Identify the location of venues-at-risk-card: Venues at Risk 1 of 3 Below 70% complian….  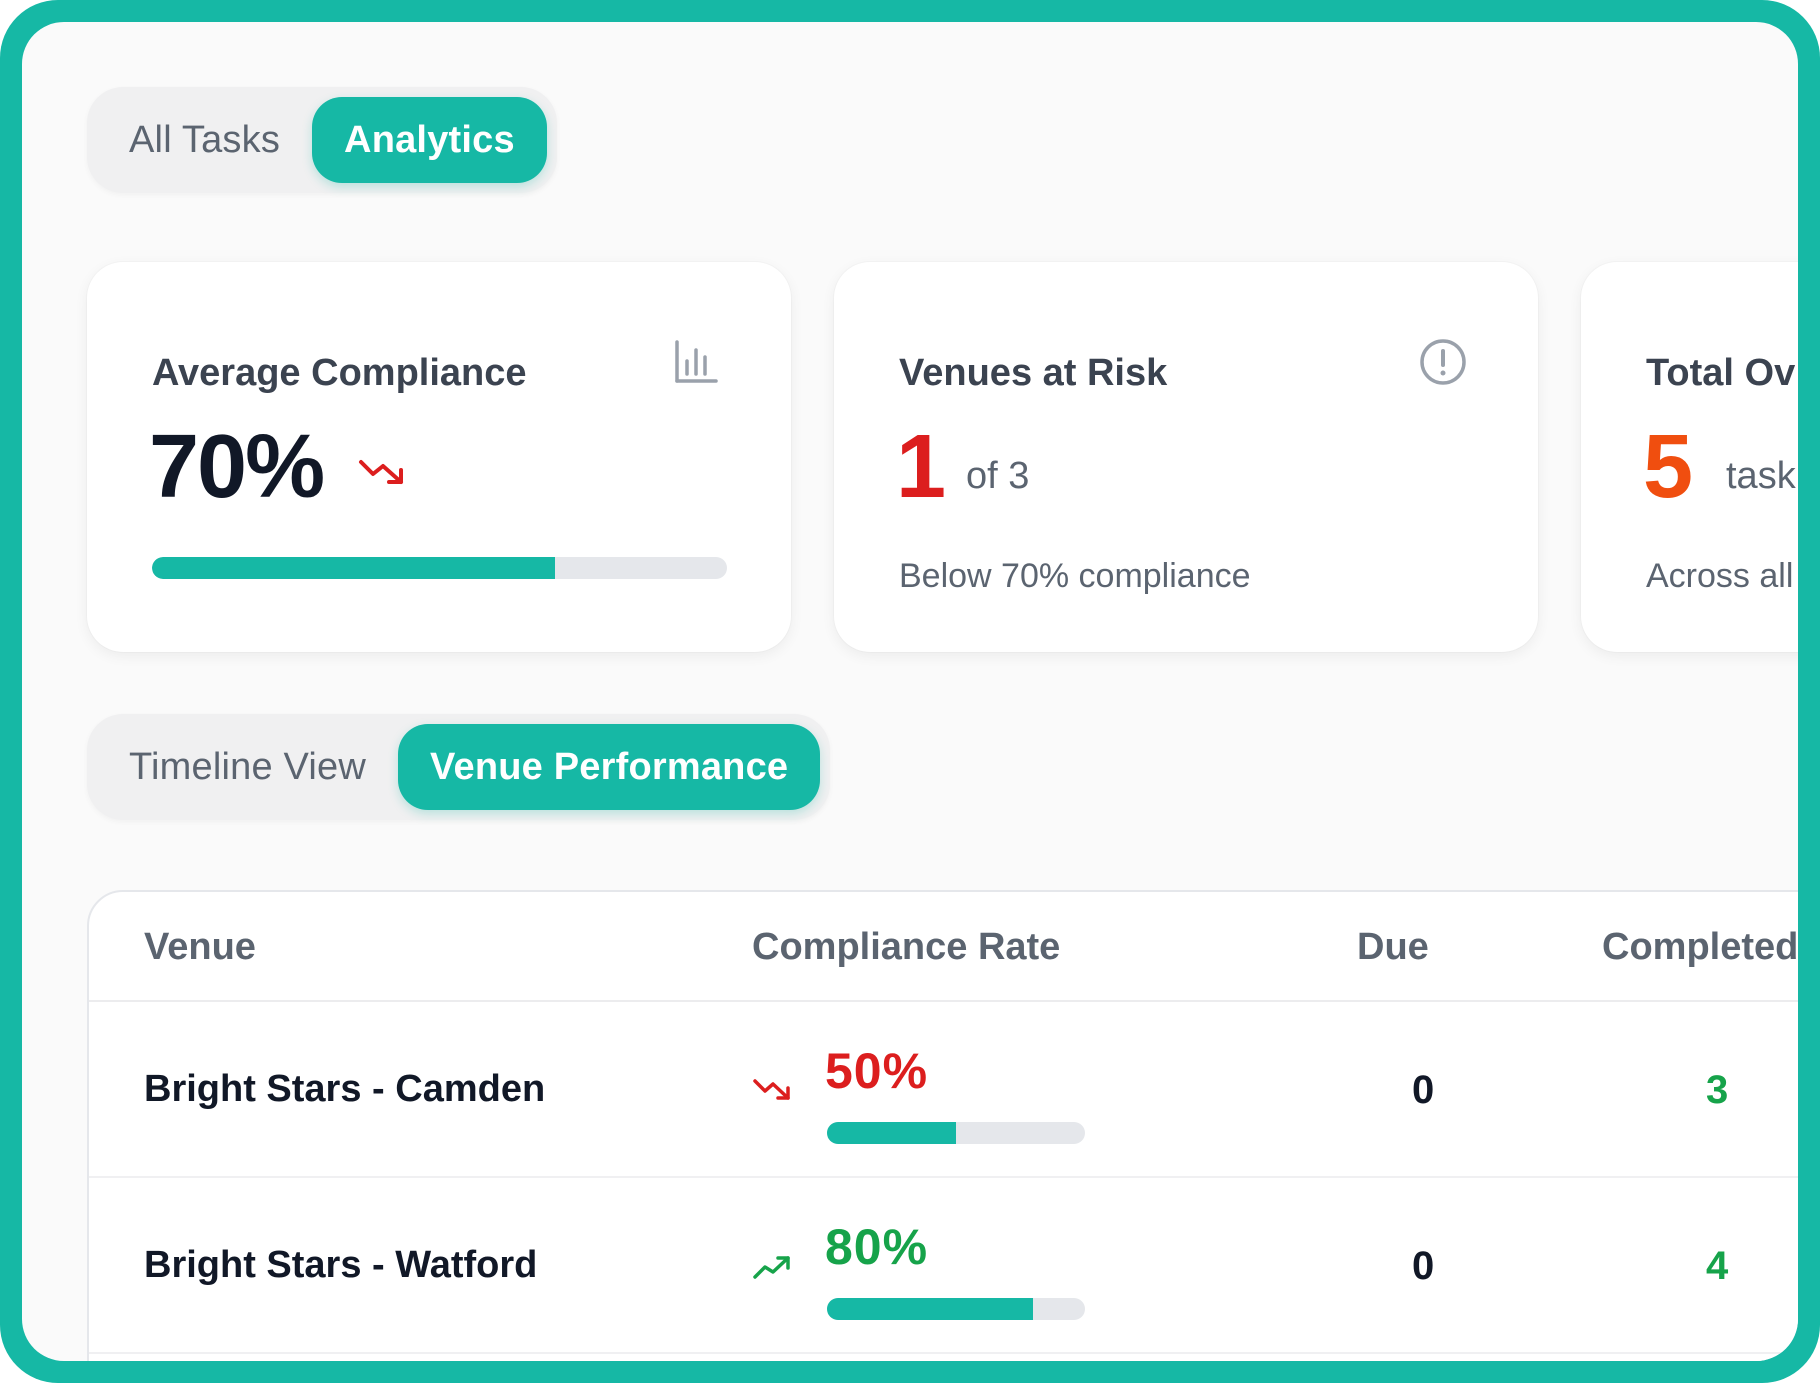
(1186, 457).